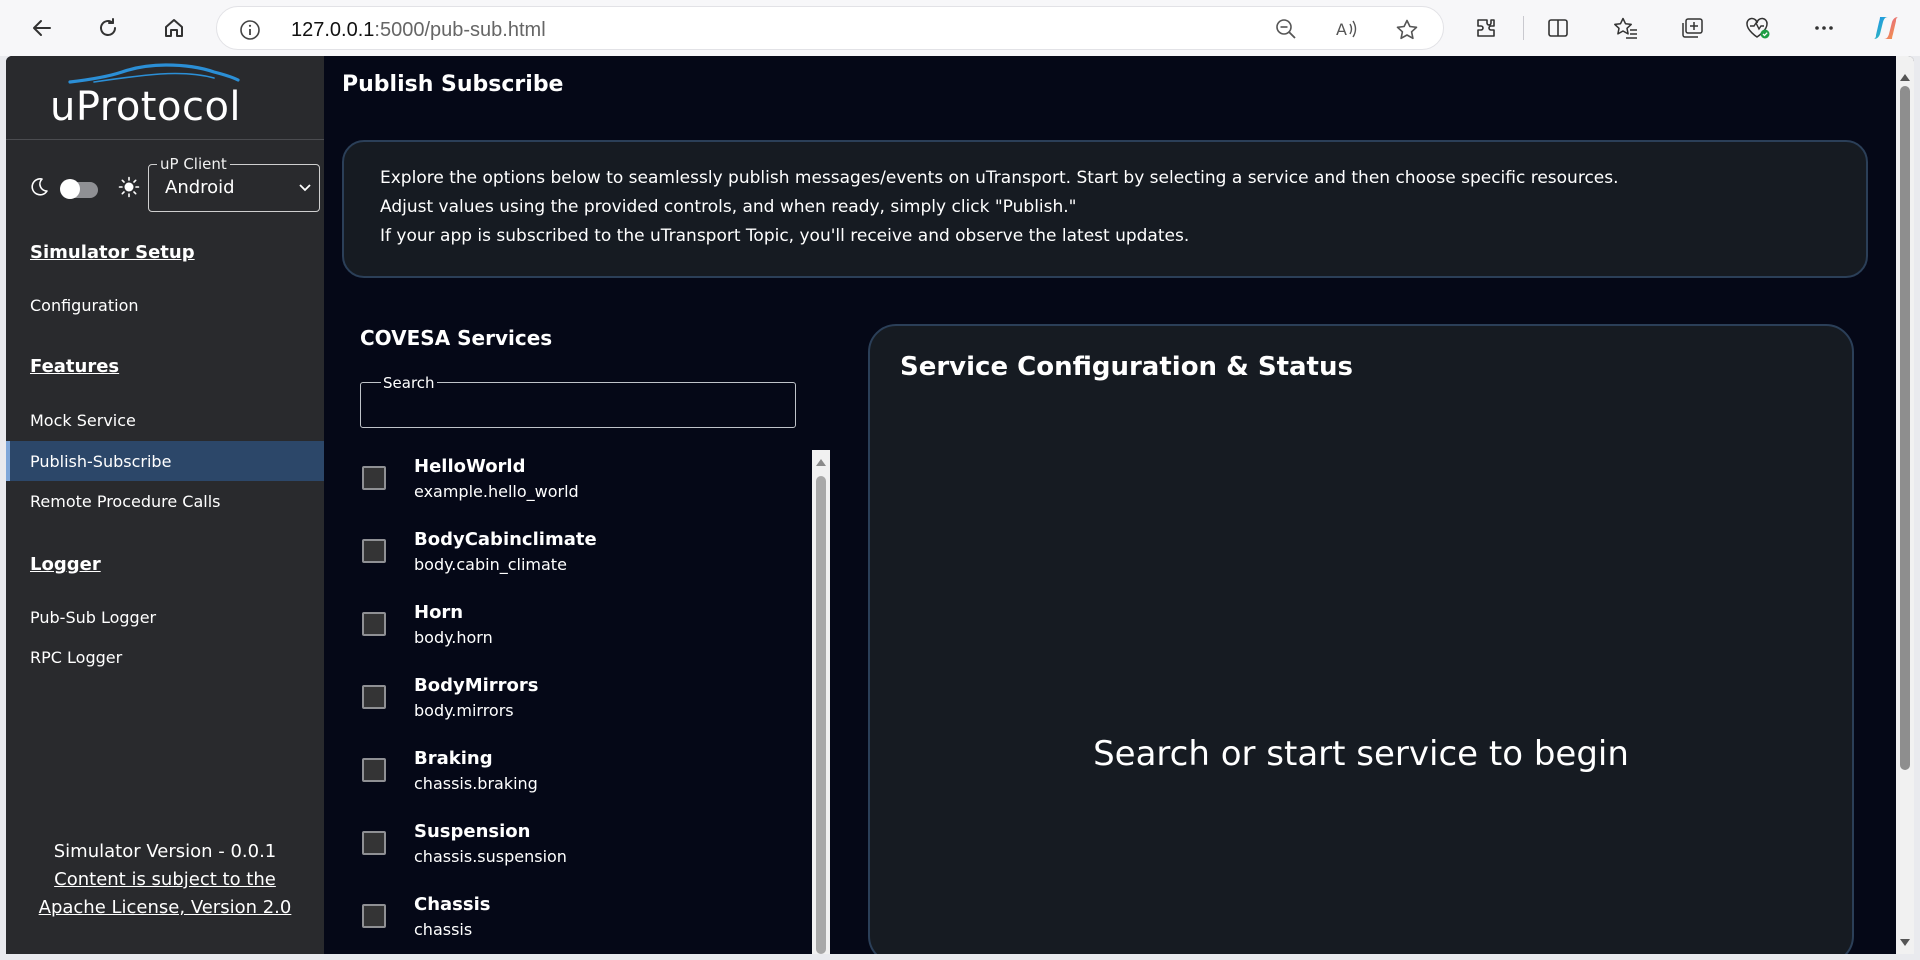 The image size is (1920, 960). What do you see at coordinates (165, 851) in the screenshot?
I see `simulator-version: Simulator Version - 0.0.1` at bounding box center [165, 851].